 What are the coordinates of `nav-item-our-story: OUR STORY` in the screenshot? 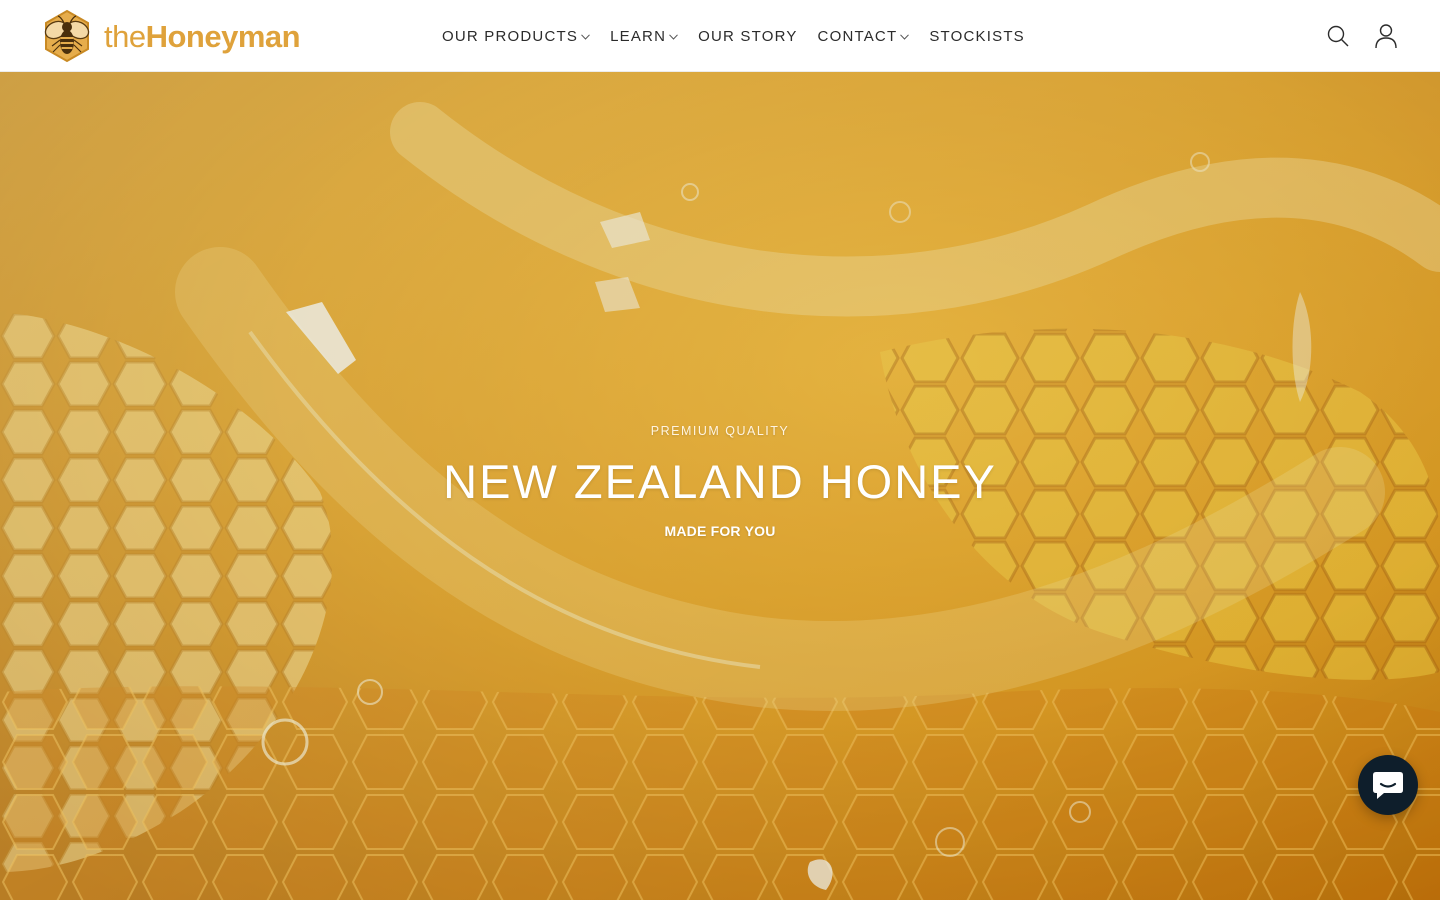 It's located at (747, 36).